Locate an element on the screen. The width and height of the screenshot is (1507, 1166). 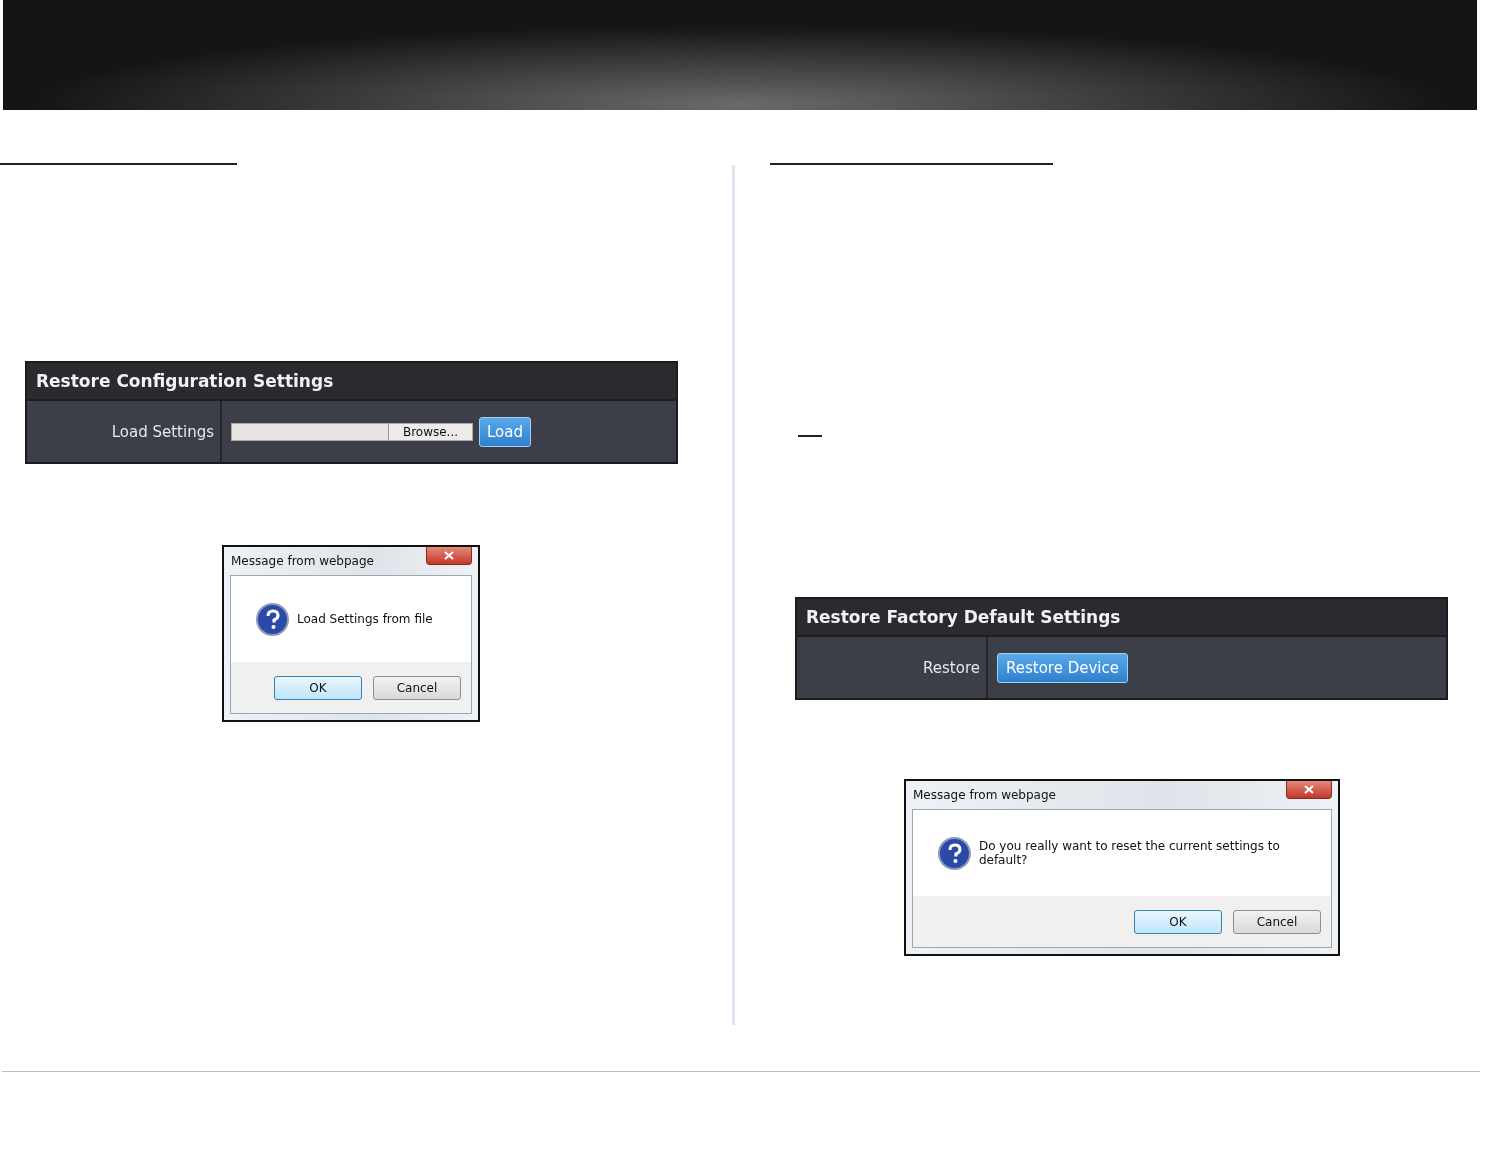
dialog-message: Load Settings from file is located at coordinates (365, 619).